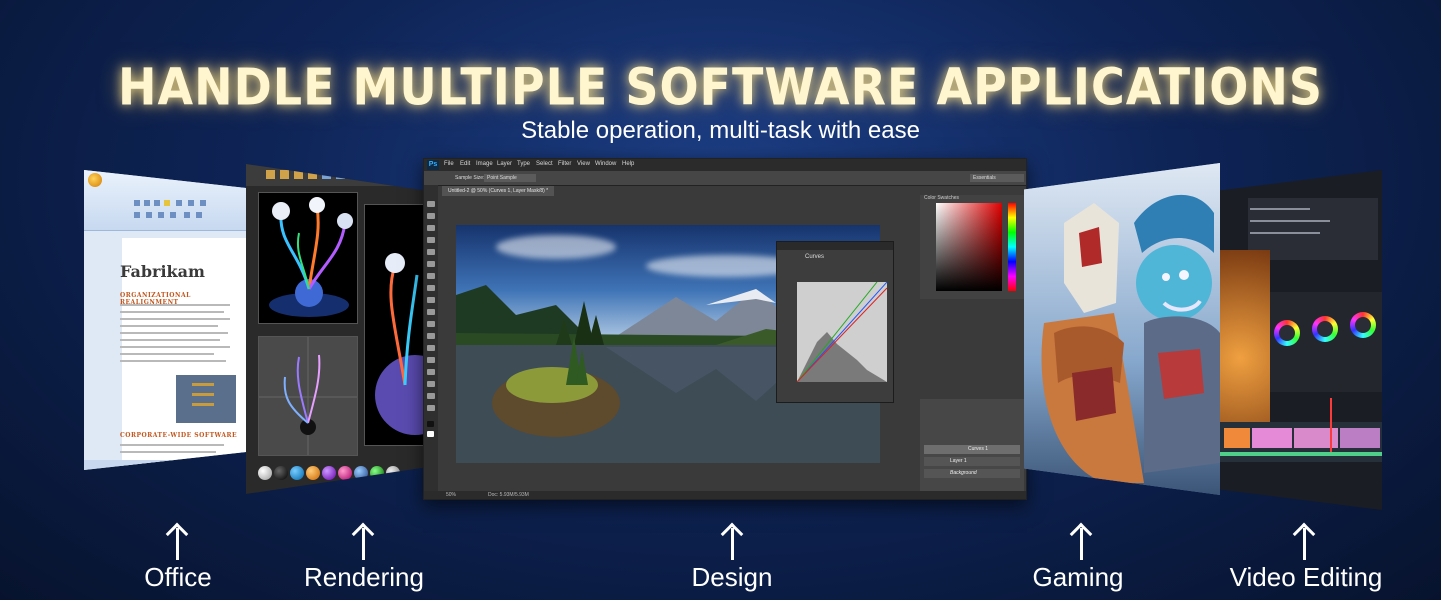  Describe the element at coordinates (470, 178) in the screenshot. I see `option-label: Sample Size:` at that location.